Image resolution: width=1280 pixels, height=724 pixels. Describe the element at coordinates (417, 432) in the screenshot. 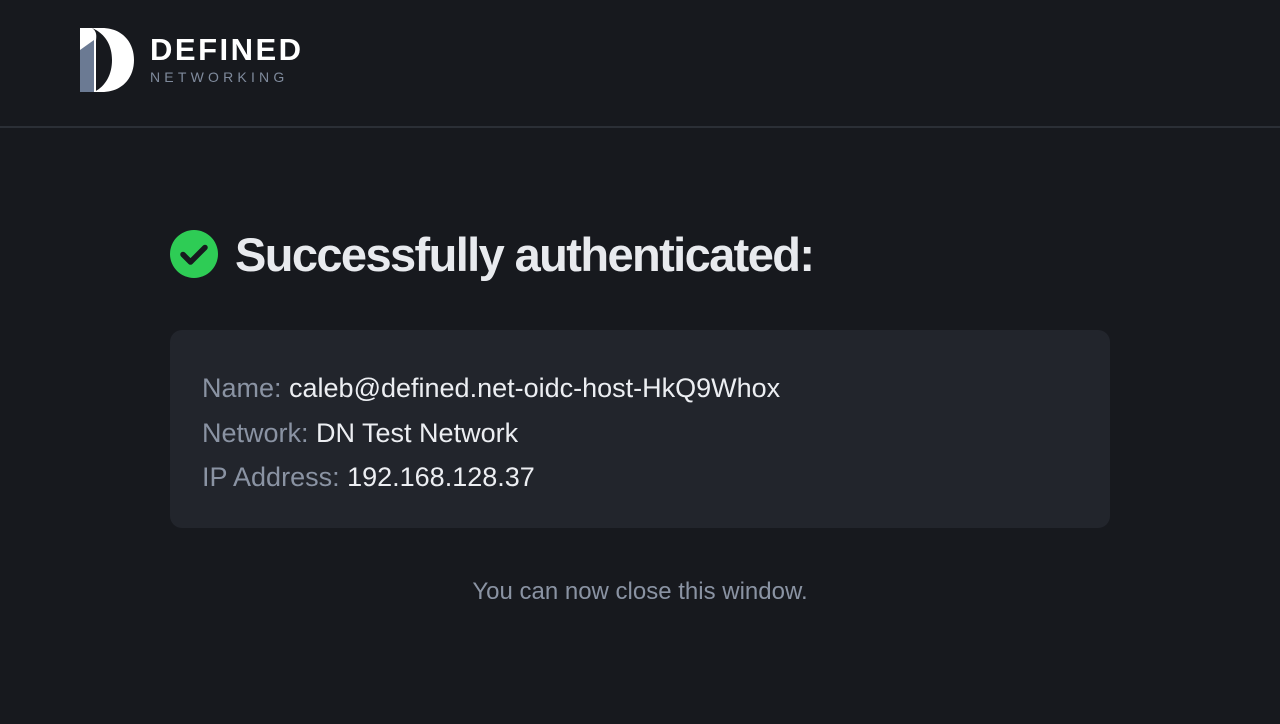

I see `detail-value-network: DN Test Network` at that location.